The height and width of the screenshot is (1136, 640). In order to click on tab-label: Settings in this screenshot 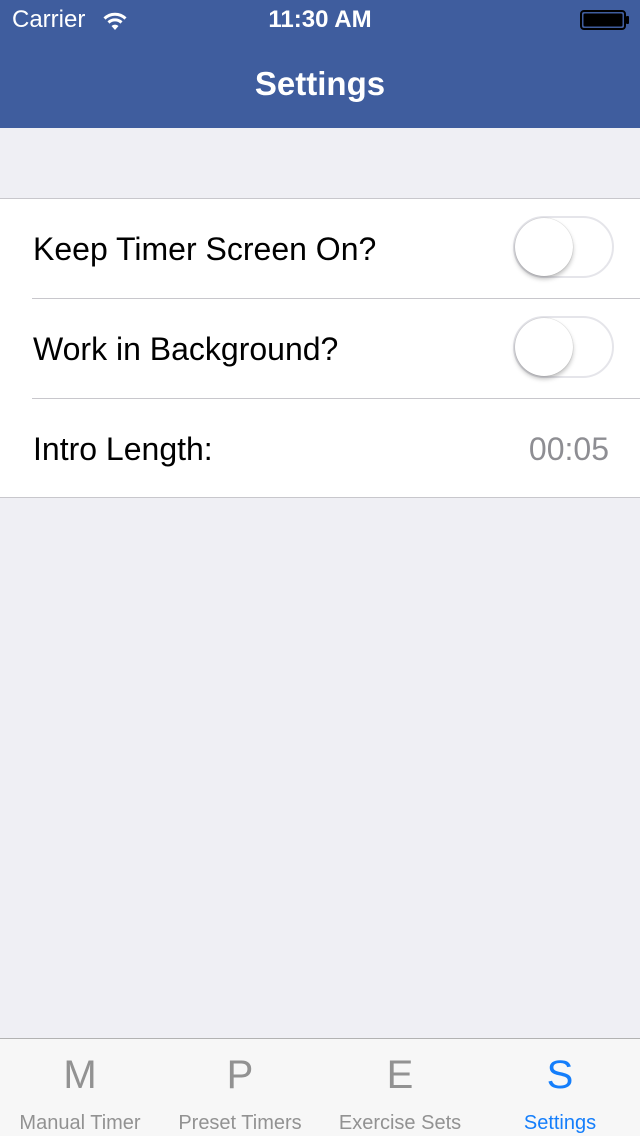, I will do `click(560, 1123)`.